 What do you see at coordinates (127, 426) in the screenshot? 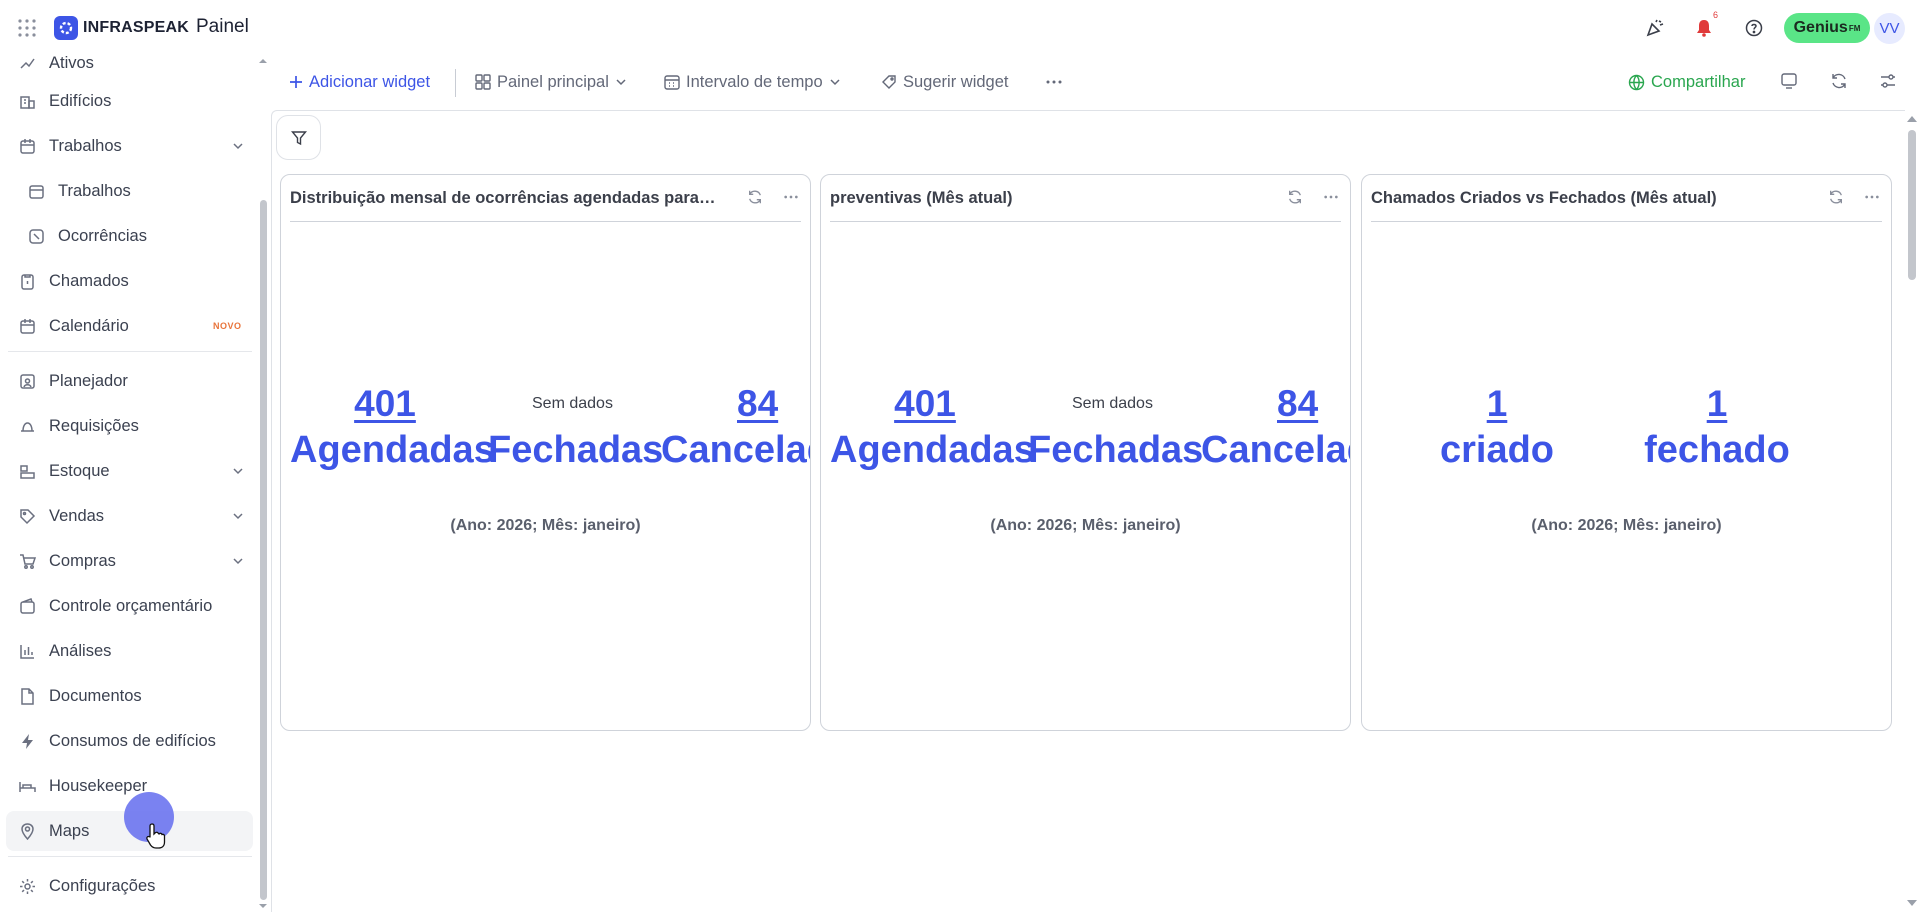
I see `sidebar-item-requisicoes: Requisições` at bounding box center [127, 426].